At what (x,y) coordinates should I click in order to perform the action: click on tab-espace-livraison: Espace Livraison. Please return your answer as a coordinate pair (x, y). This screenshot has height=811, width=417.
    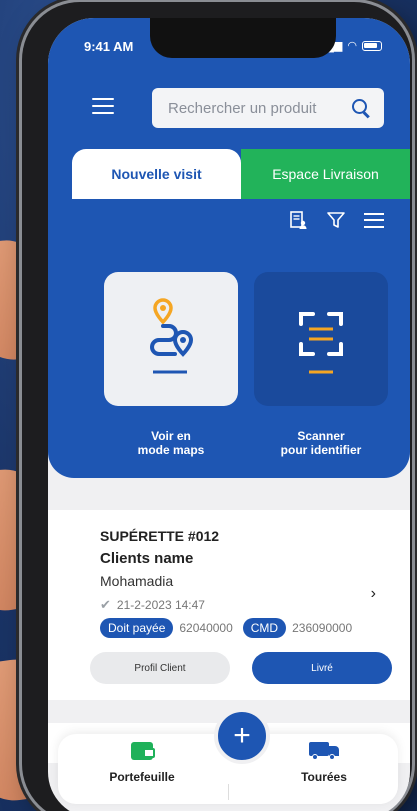
    Looking at the image, I should click on (325, 174).